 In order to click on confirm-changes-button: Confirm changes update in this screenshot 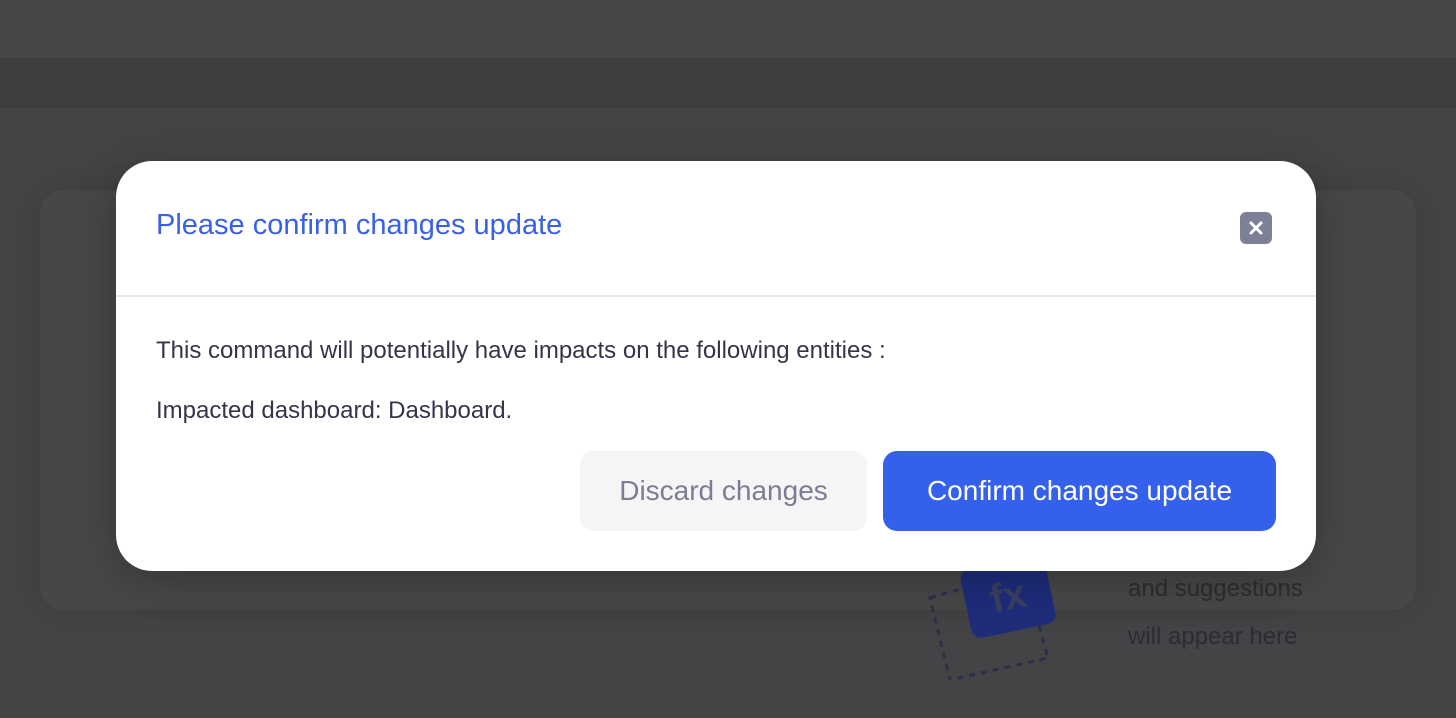, I will do `click(1079, 491)`.